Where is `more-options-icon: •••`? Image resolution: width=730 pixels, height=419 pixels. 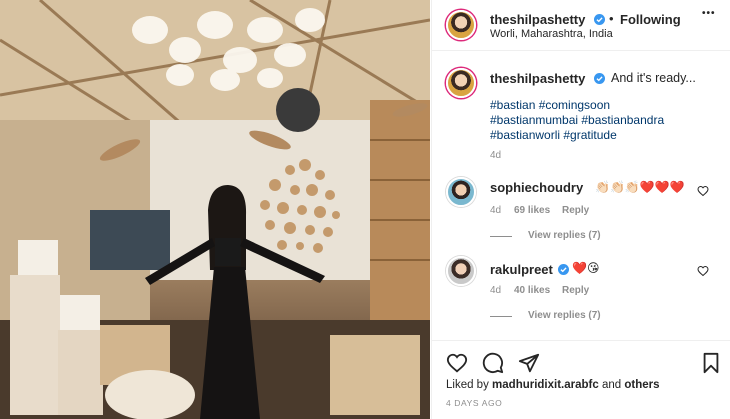 more-options-icon: ••• is located at coordinates (709, 13).